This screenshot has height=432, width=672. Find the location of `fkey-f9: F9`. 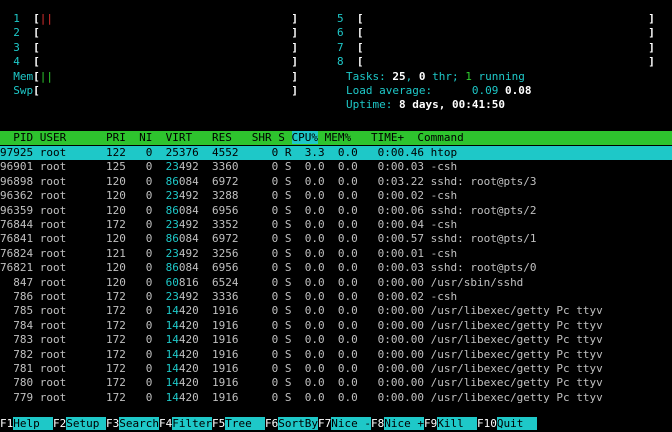

fkey-f9: F9 is located at coordinates (431, 423).